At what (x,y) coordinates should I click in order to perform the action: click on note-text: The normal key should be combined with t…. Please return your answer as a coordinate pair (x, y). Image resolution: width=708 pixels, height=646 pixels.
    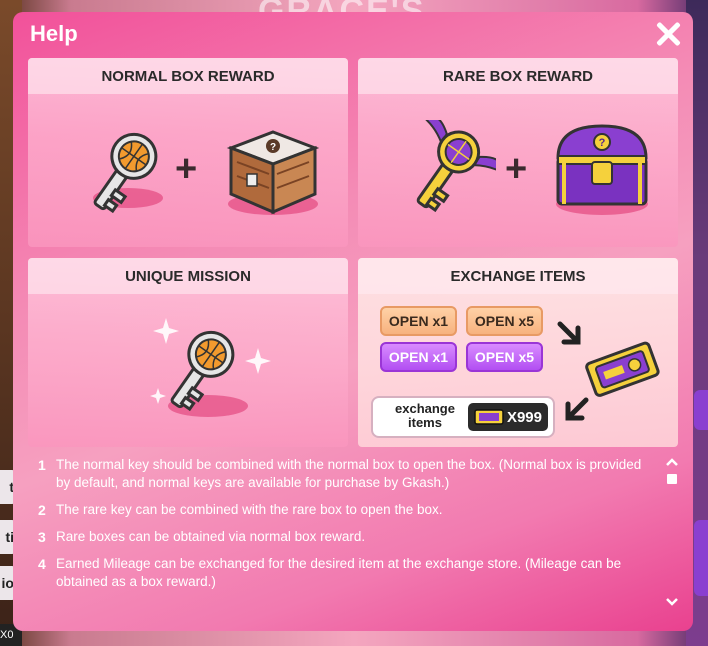
    Looking at the image, I should click on (349, 473).